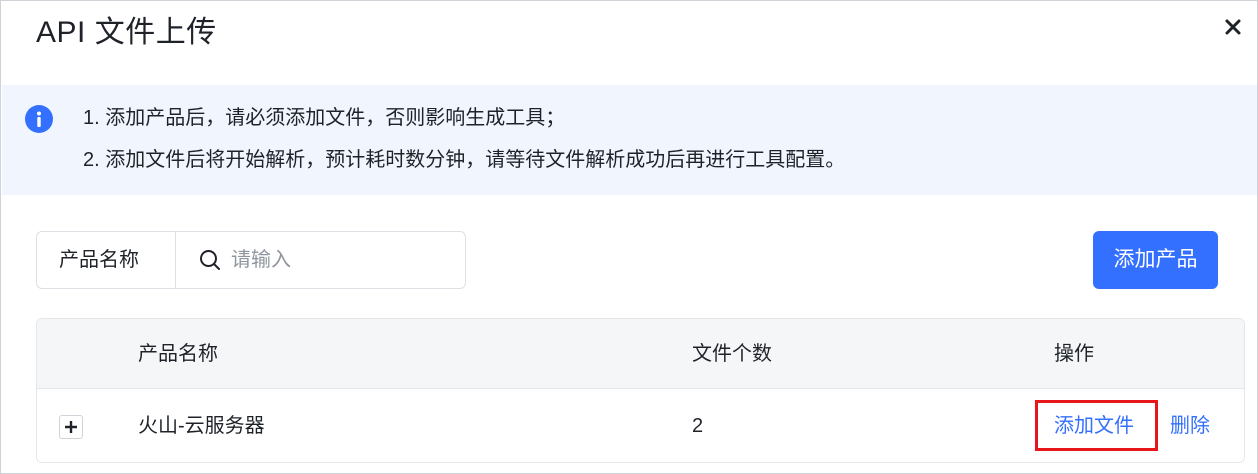 This screenshot has width=1258, height=474. Describe the element at coordinates (201, 426) in the screenshot. I see `product-name-cell: 火山-云服务器` at that location.